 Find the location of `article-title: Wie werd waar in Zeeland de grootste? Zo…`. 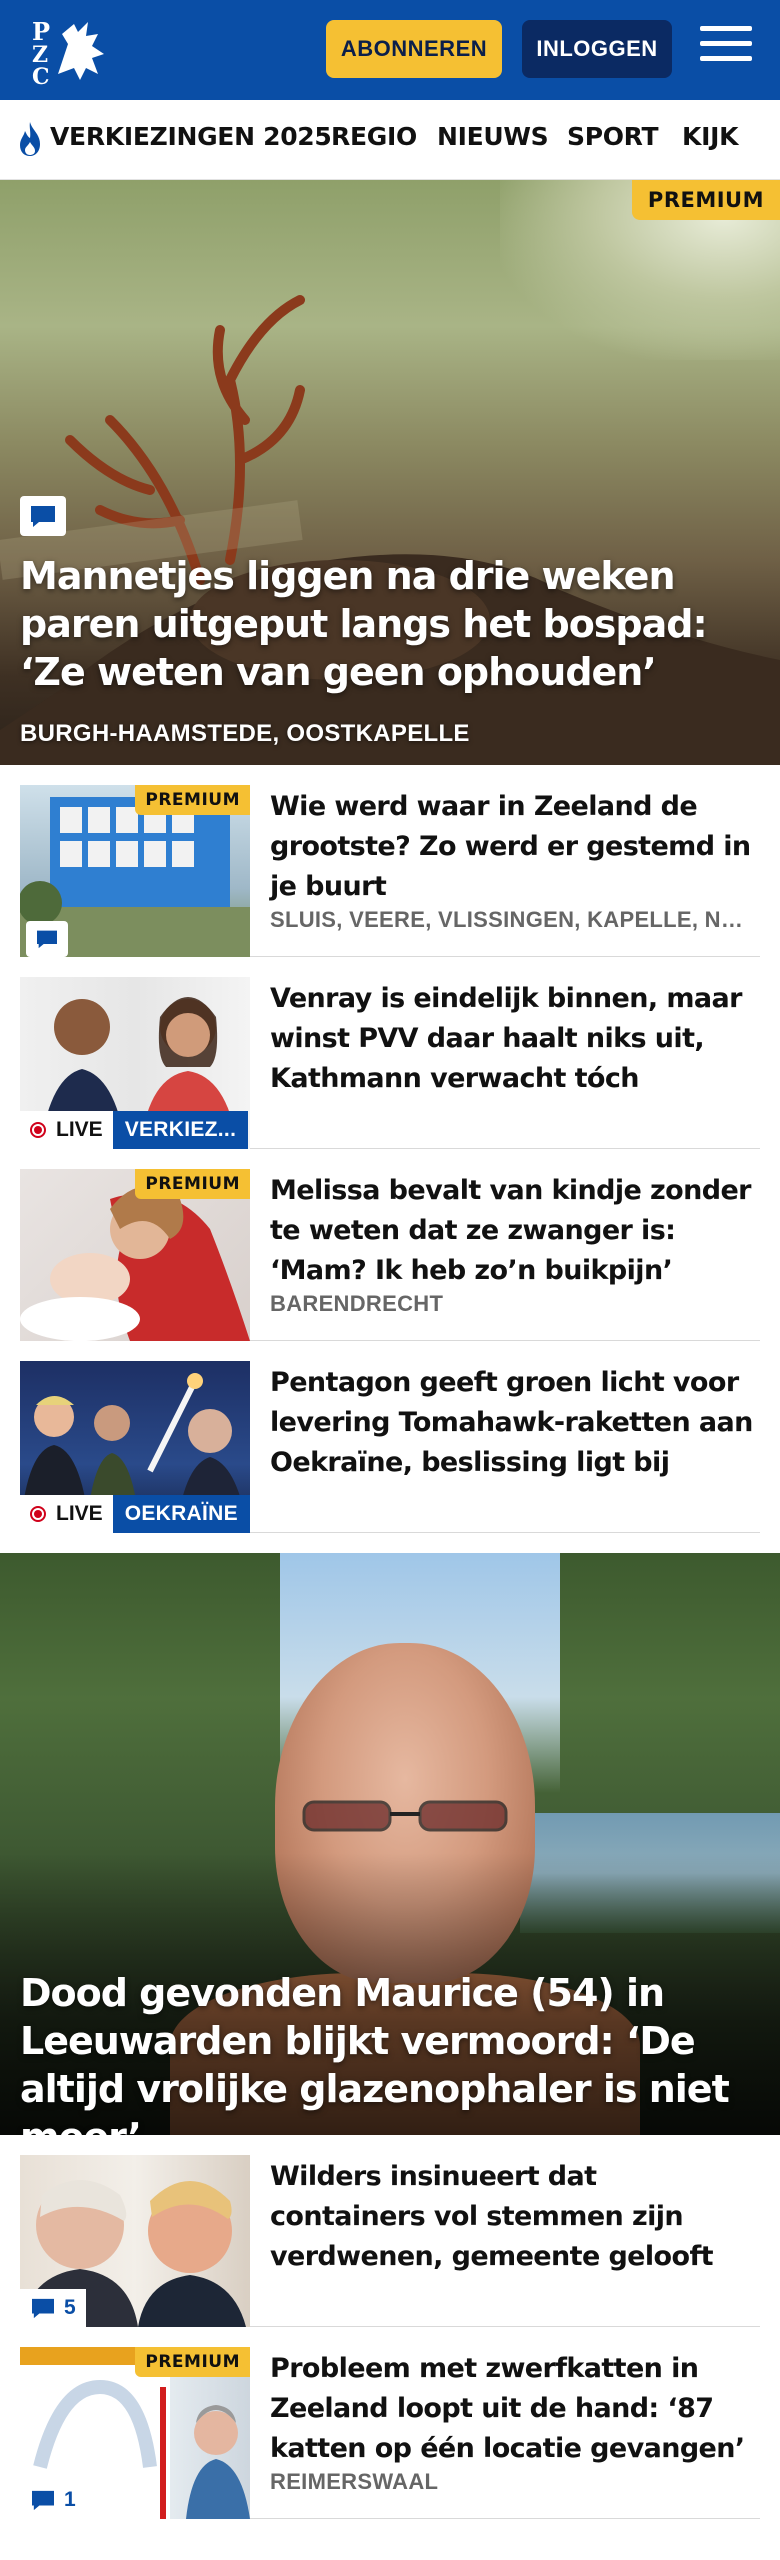

article-title: Wie werd waar in Zeeland de grootste? Zo… is located at coordinates (515, 847).